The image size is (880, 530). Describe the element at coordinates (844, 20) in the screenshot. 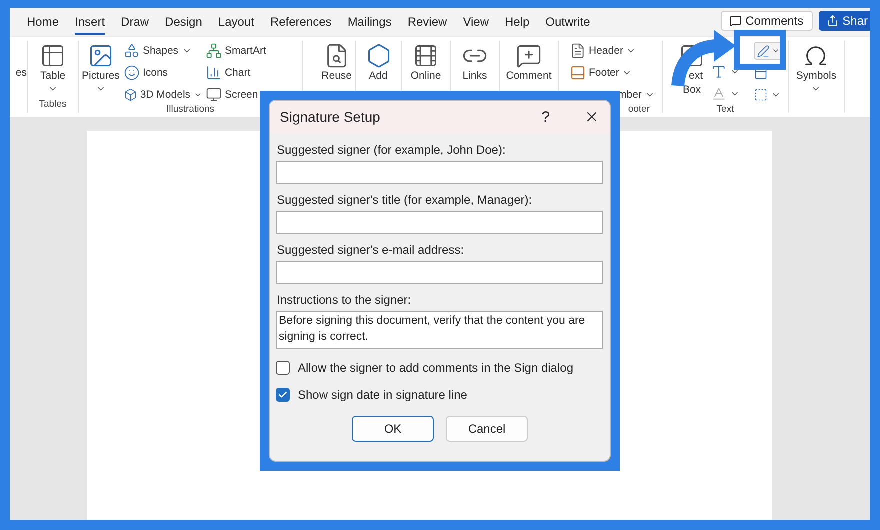

I see `share-button: Shar` at that location.